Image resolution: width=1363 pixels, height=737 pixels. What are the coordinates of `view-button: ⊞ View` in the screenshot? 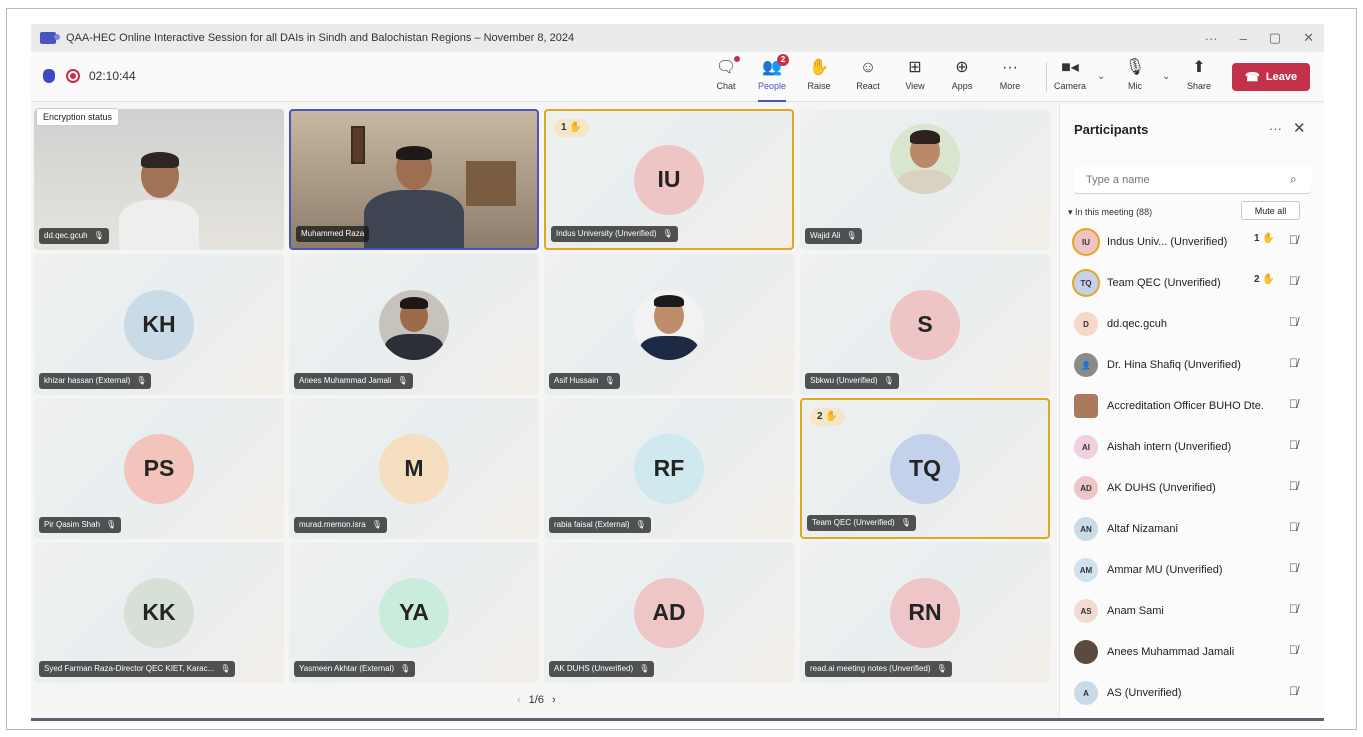 It's located at (915, 78).